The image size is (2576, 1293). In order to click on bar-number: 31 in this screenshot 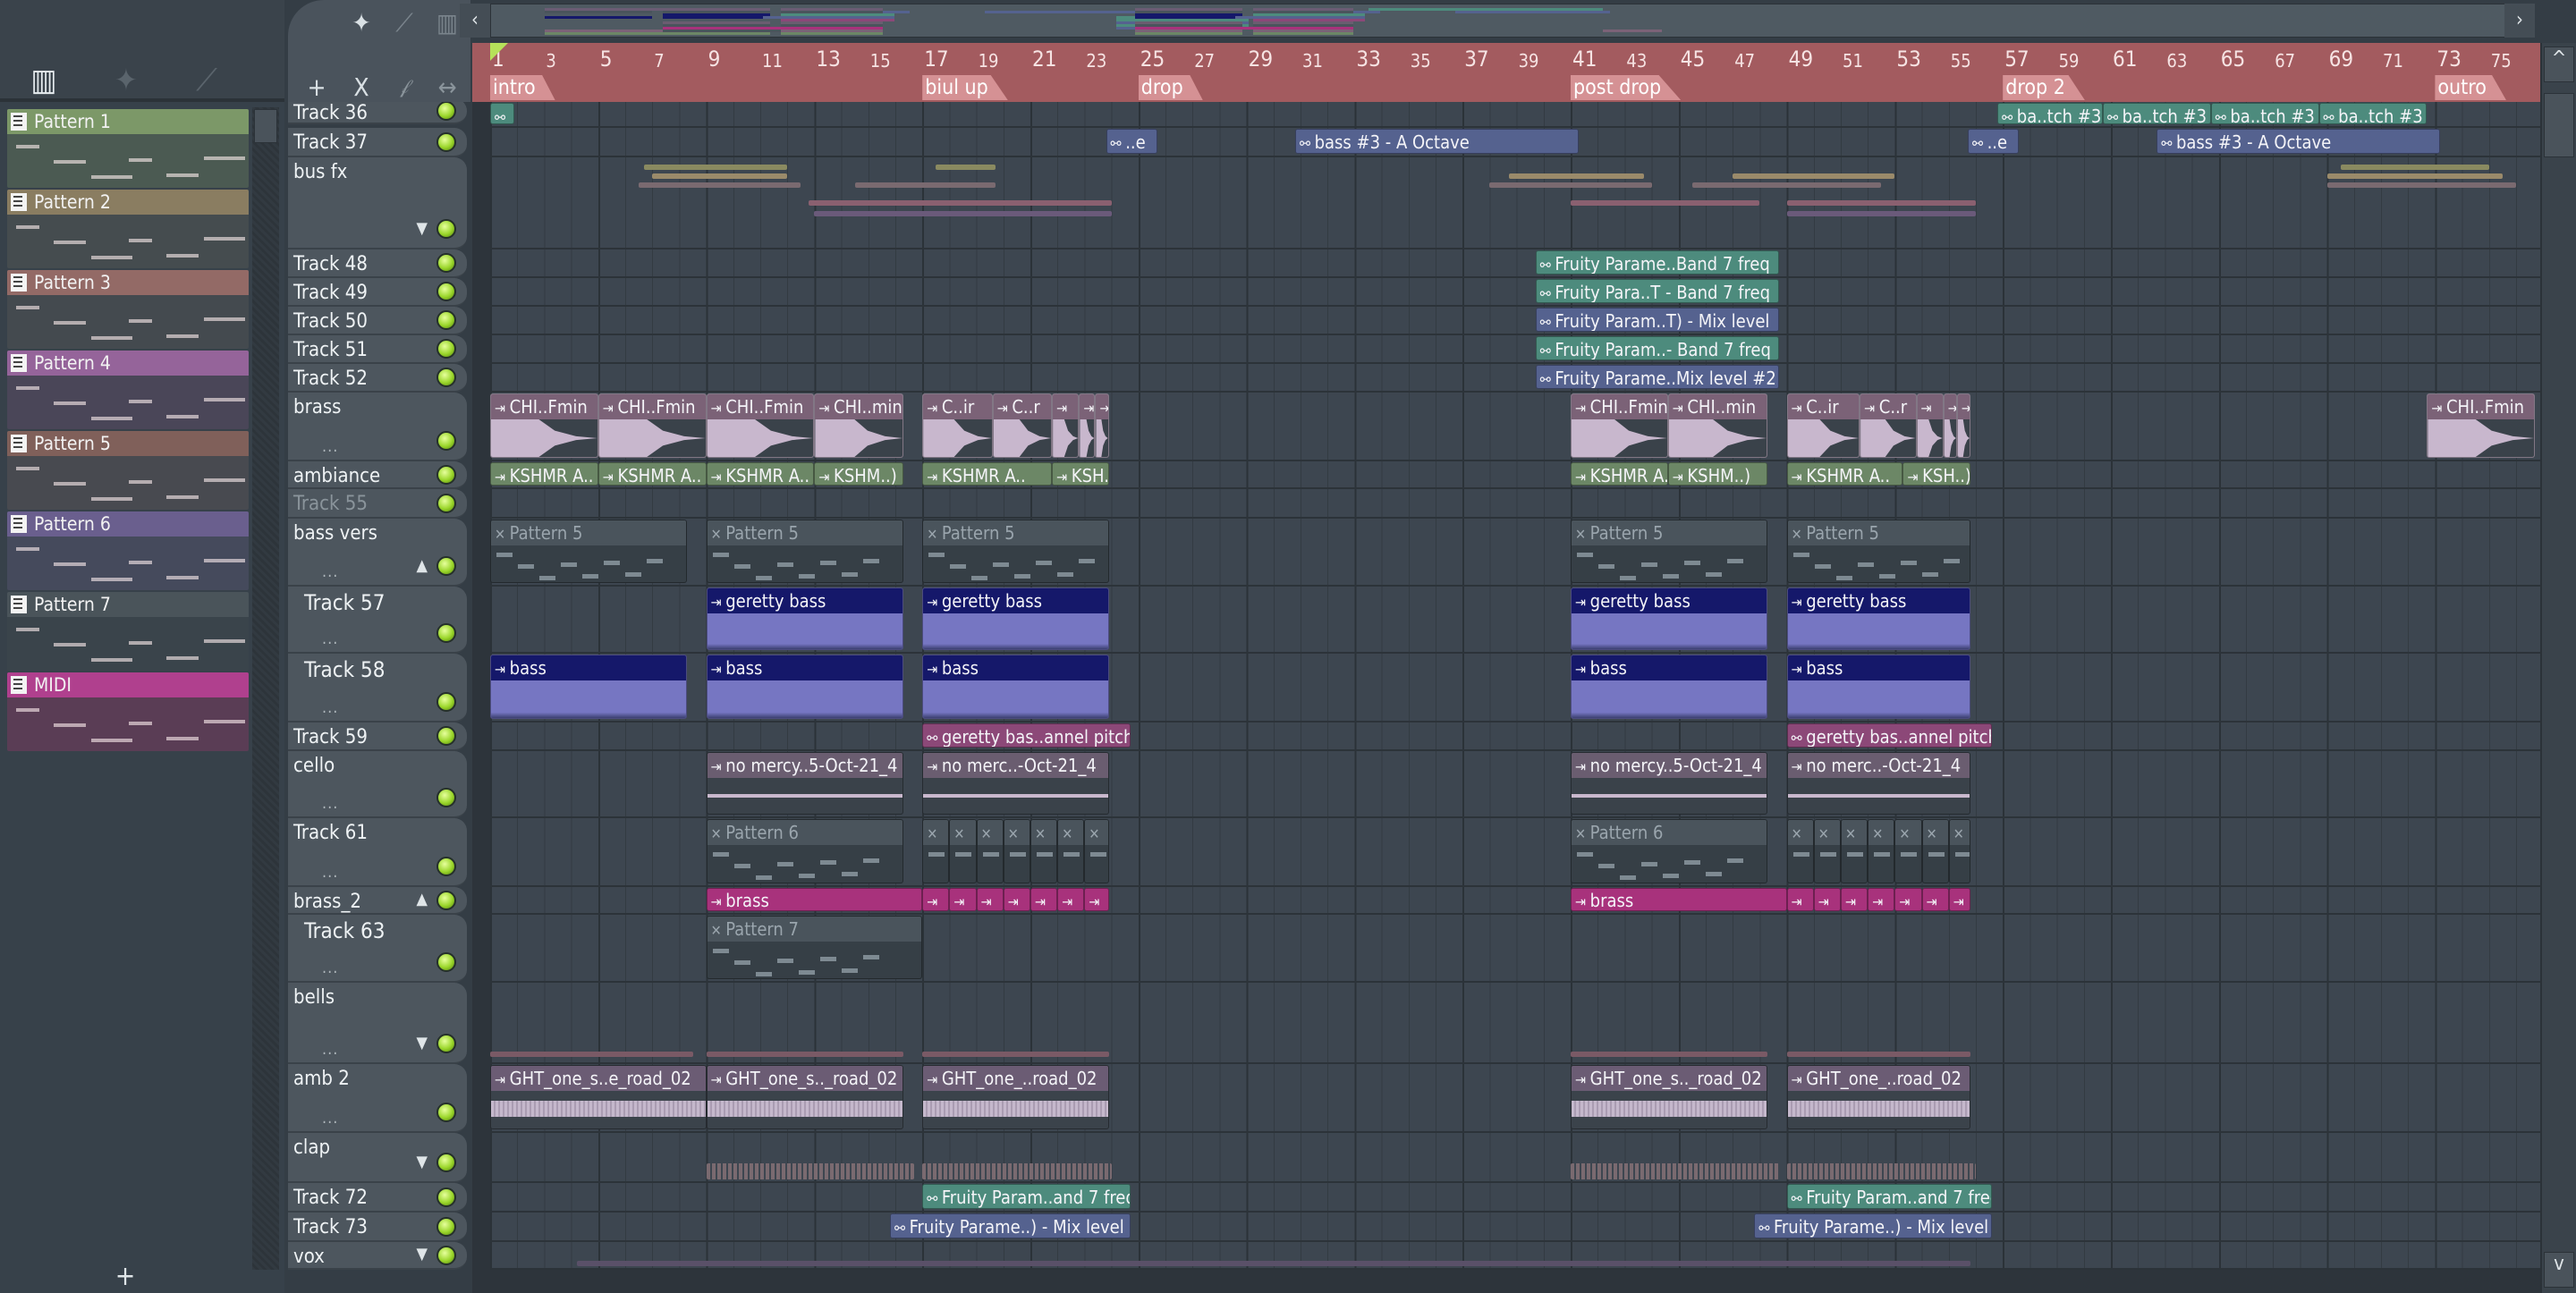, I will do `click(1312, 61)`.